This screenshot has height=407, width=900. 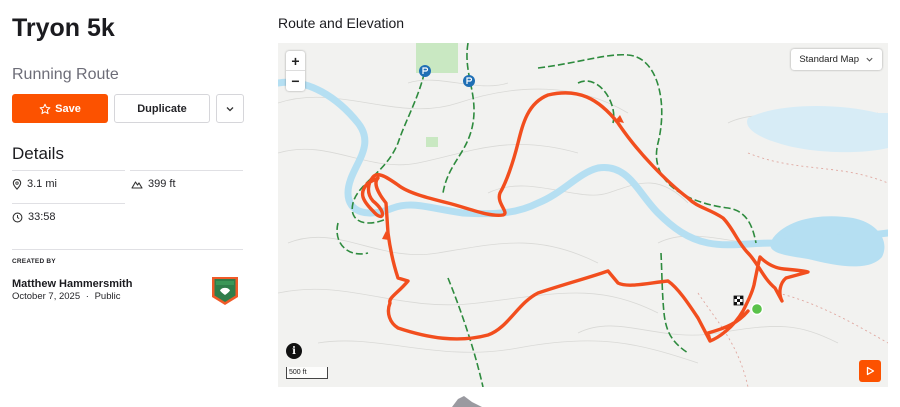 I want to click on route-type: Running Route, so click(x=65, y=74).